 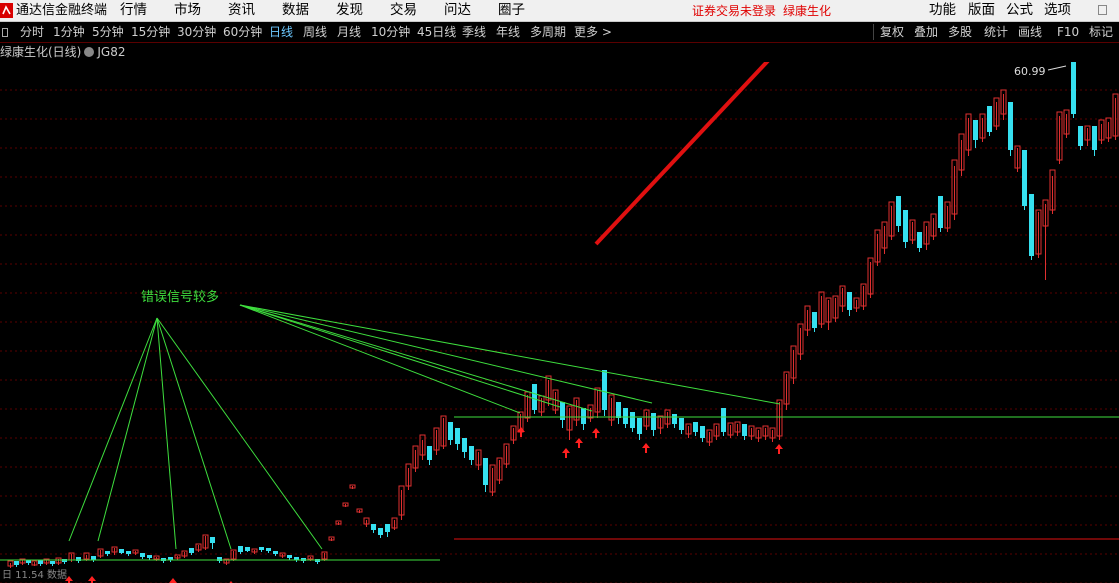 What do you see at coordinates (436, 32) in the screenshot?
I see `period-45day: 45日线` at bounding box center [436, 32].